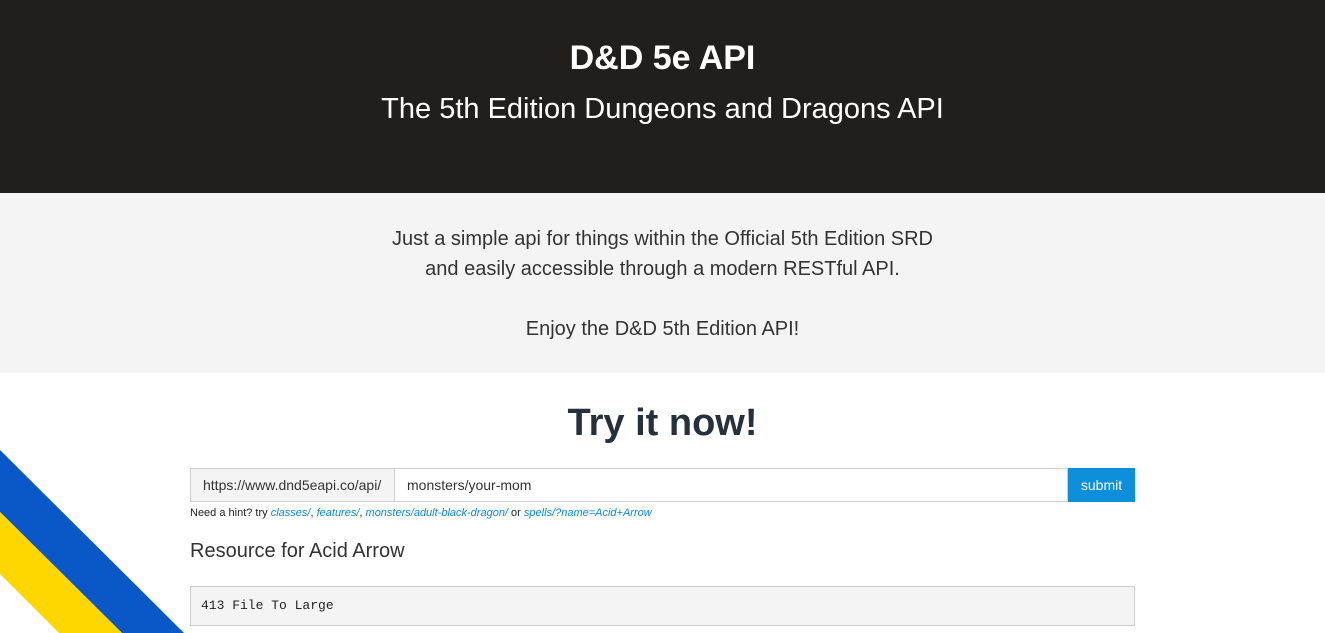 The image size is (1325, 633). I want to click on url-prefix: https://www.dnd5eapi.co/api/, so click(292, 485).